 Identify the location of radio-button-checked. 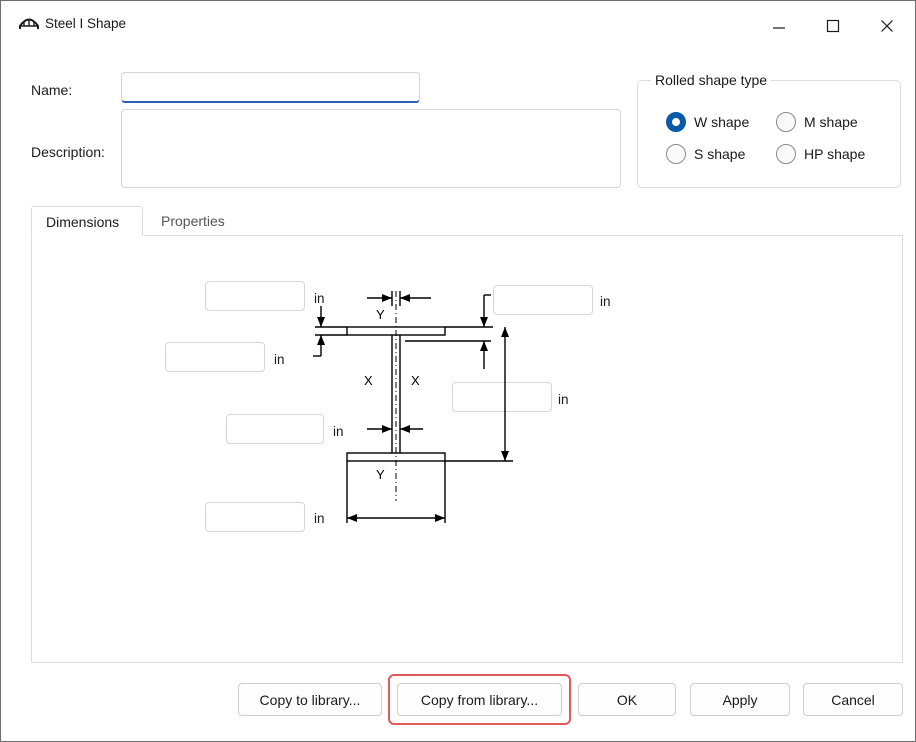
(676, 122).